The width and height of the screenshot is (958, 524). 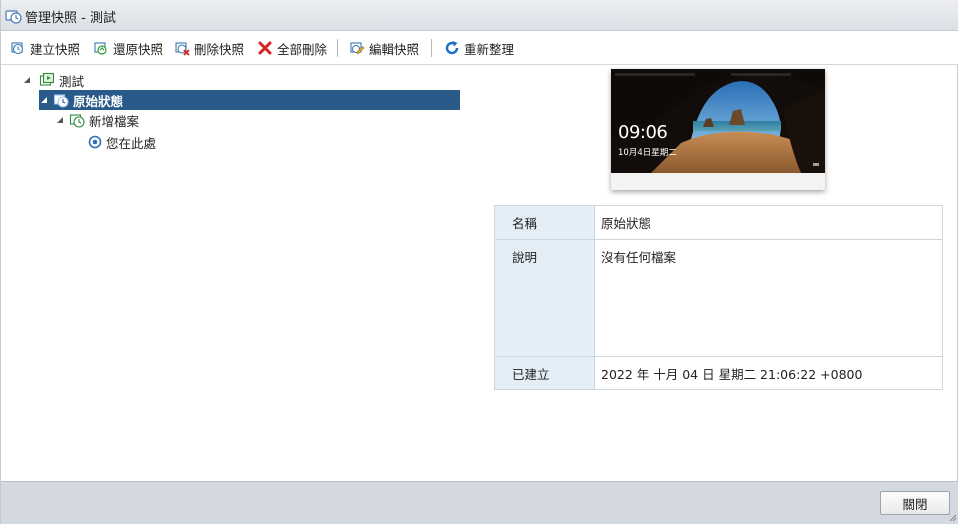 What do you see at coordinates (265, 48) in the screenshot?
I see `delete-all-icon` at bounding box center [265, 48].